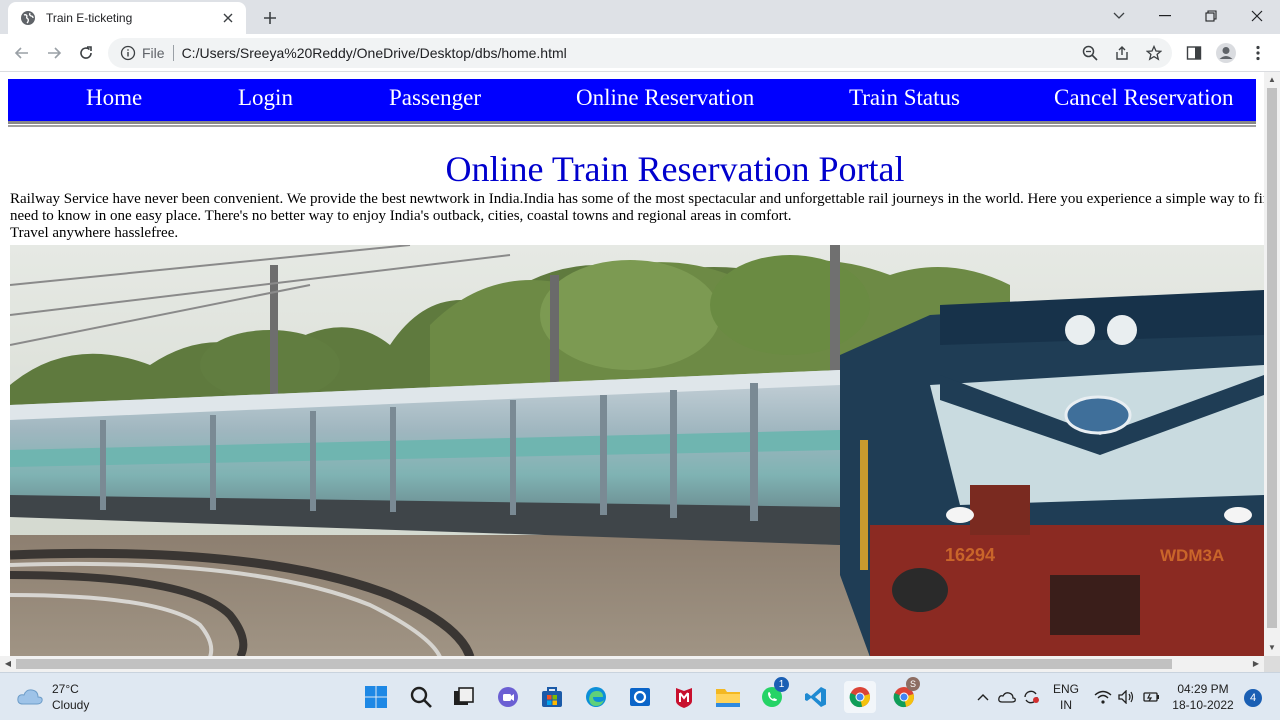  I want to click on browser-tab: Train E-ticketing, so click(127, 18).